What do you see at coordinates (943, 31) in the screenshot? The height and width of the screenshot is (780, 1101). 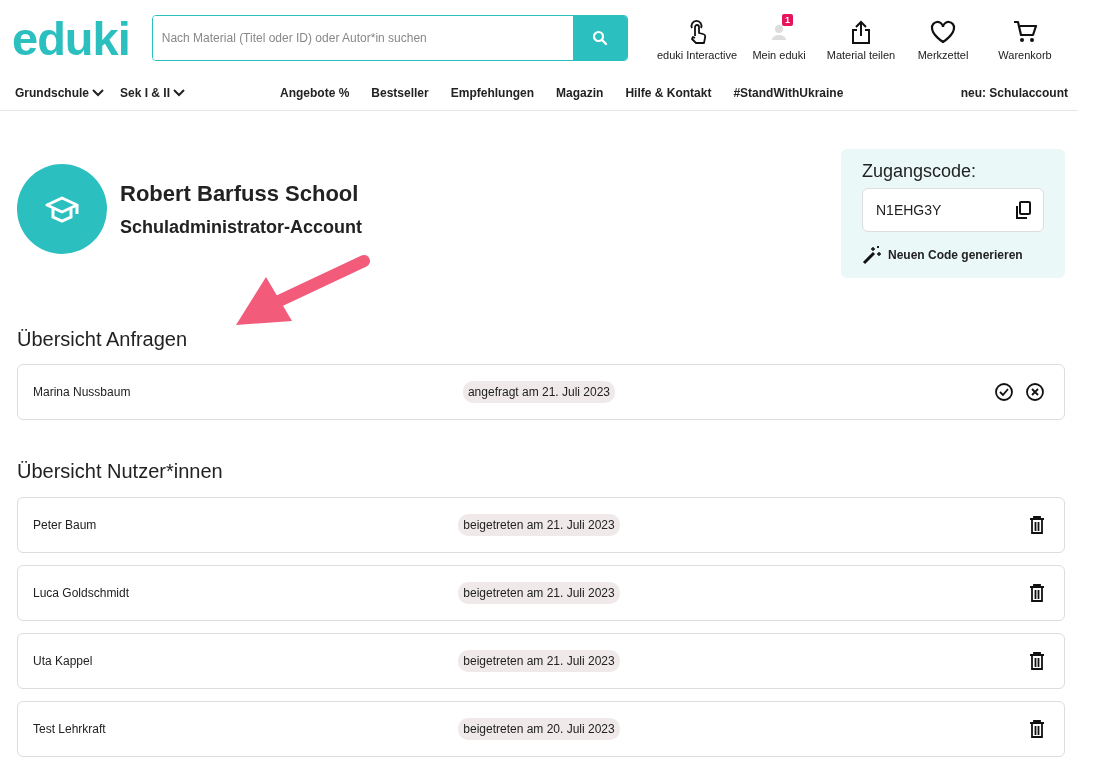 I see `heart-icon` at bounding box center [943, 31].